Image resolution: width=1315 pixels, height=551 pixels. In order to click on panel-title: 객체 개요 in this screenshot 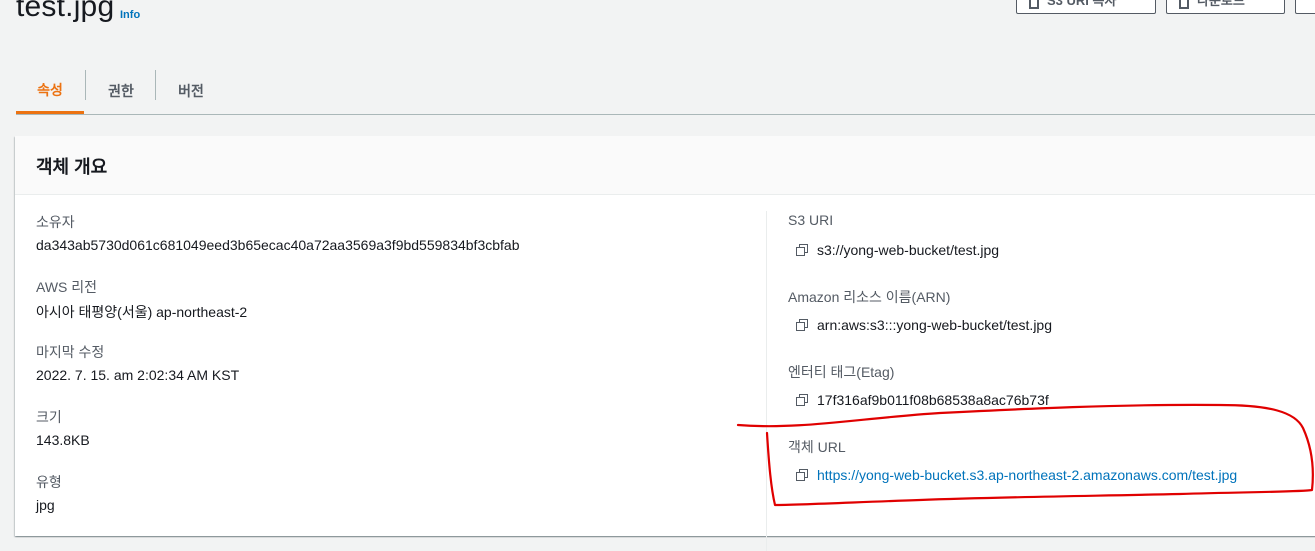, I will do `click(72, 167)`.